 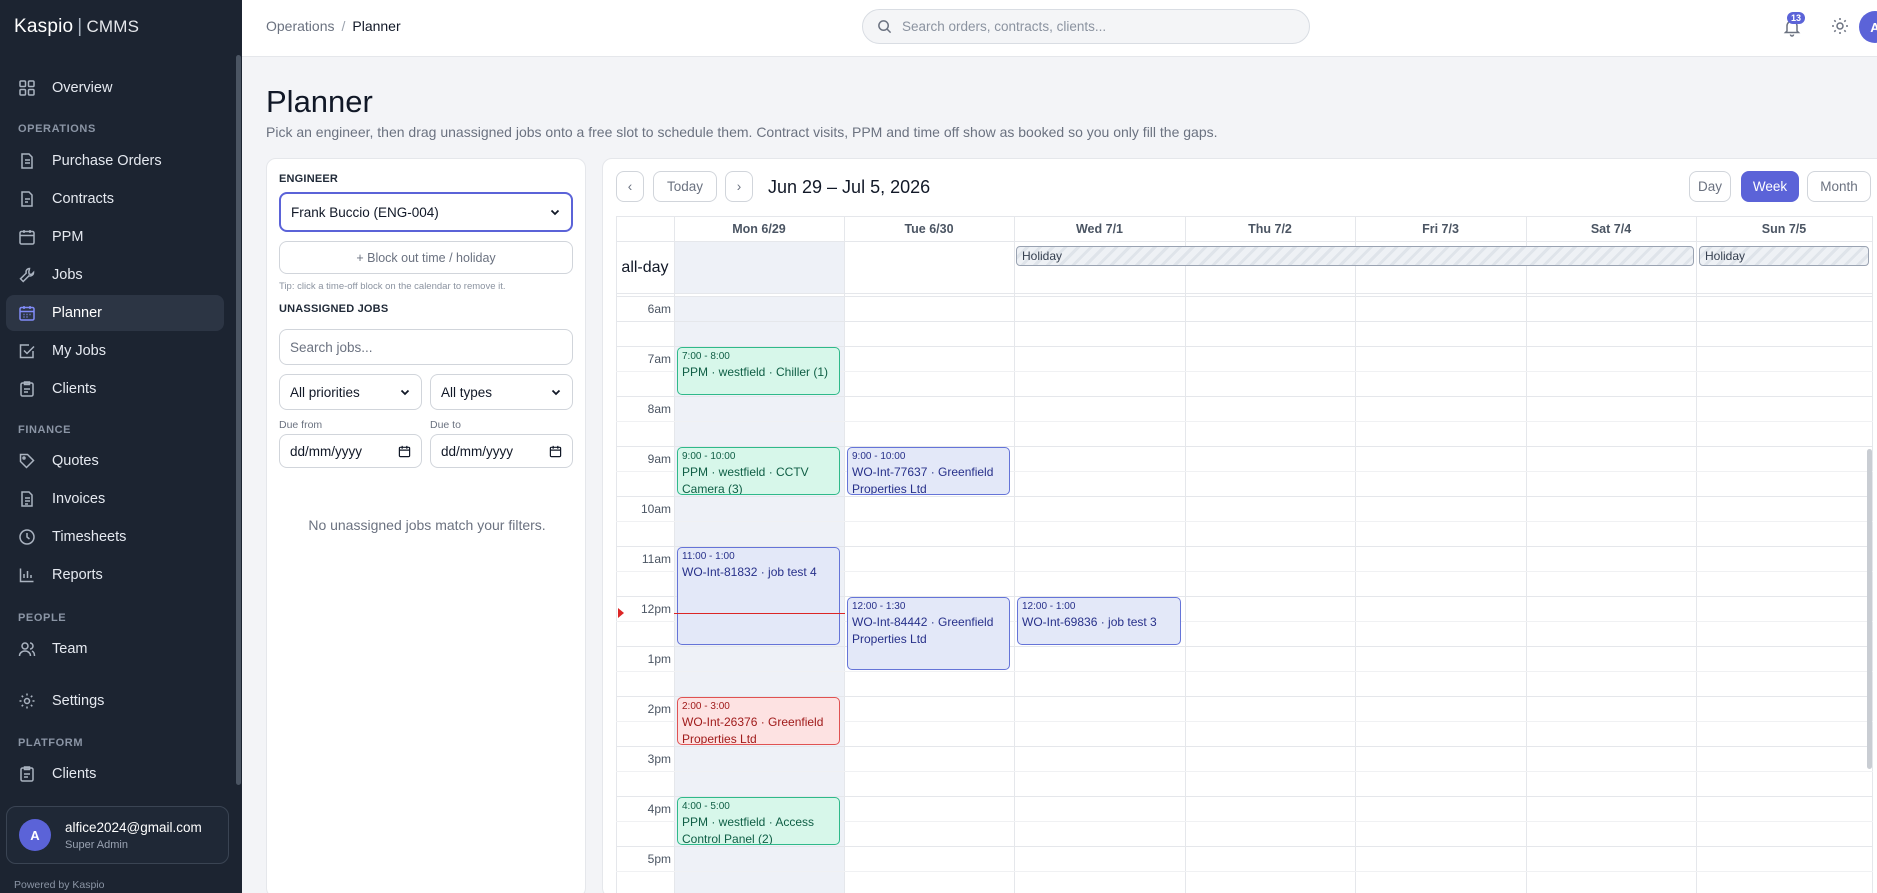 I want to click on event-title: WO-Int-69836 · job test 3, so click(x=1089, y=622).